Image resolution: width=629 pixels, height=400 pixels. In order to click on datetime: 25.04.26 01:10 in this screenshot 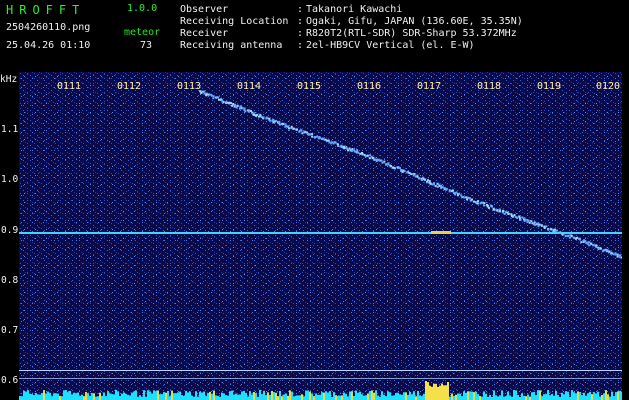, I will do `click(48, 45)`.